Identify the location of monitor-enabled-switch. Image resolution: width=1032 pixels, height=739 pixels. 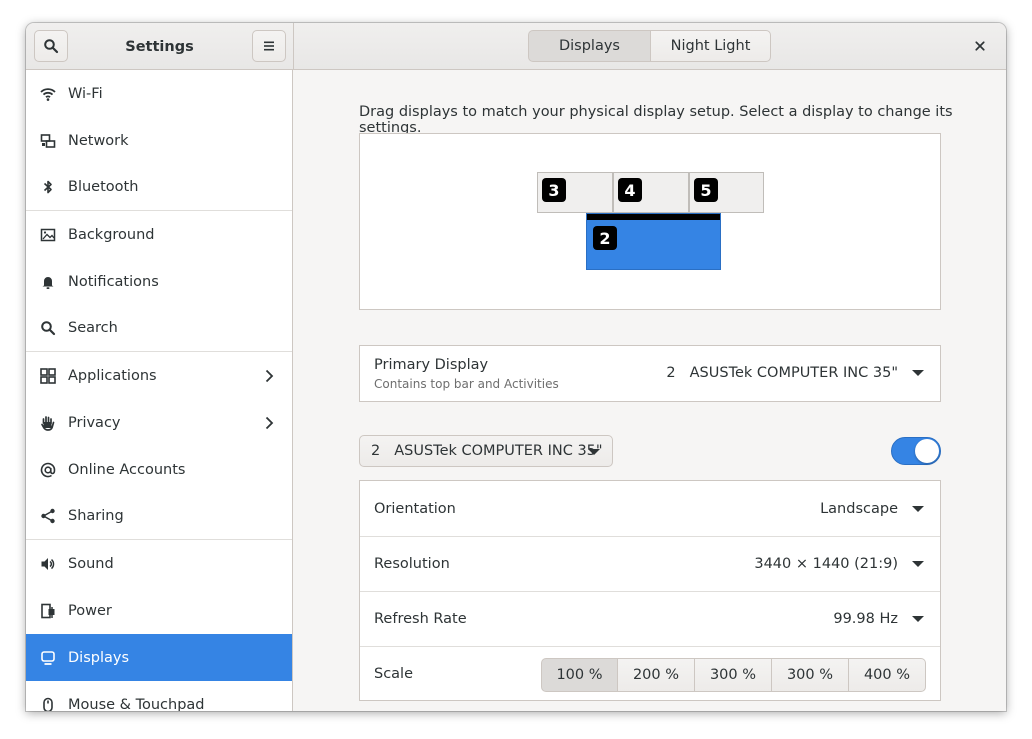
(916, 451).